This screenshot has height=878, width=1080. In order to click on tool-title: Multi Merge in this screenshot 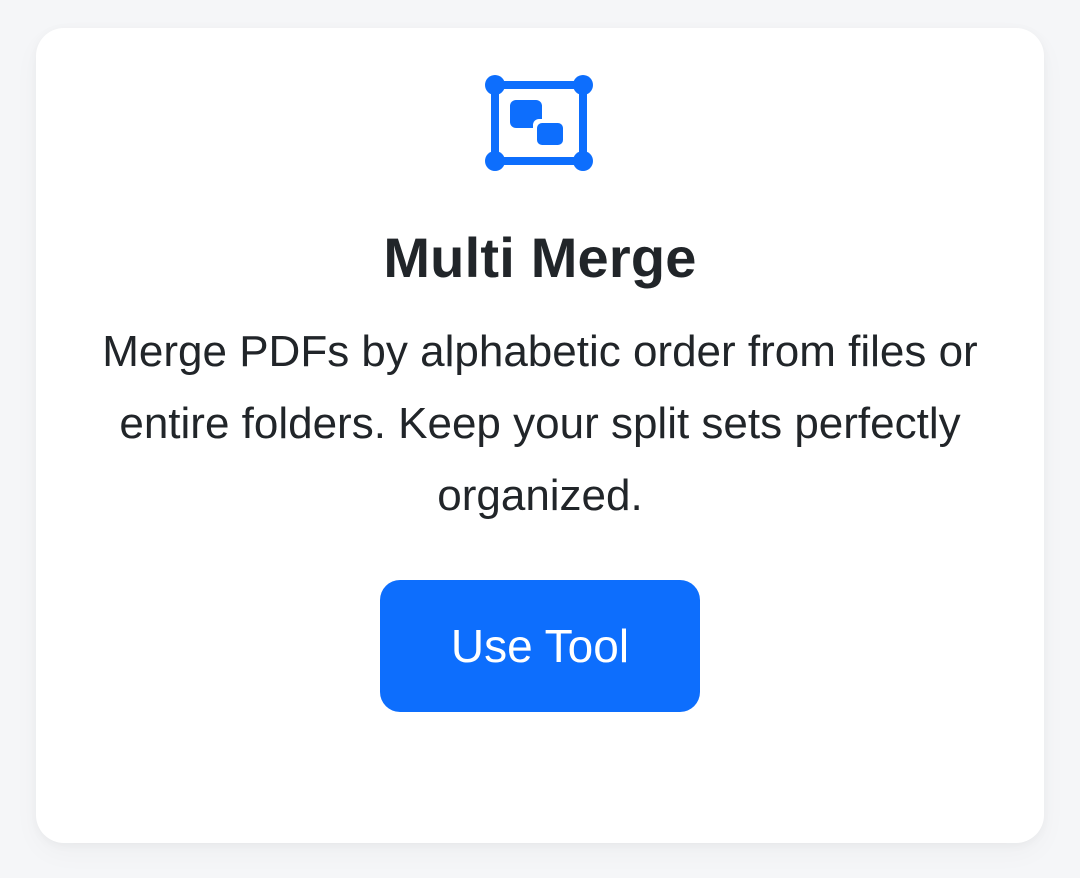, I will do `click(540, 257)`.